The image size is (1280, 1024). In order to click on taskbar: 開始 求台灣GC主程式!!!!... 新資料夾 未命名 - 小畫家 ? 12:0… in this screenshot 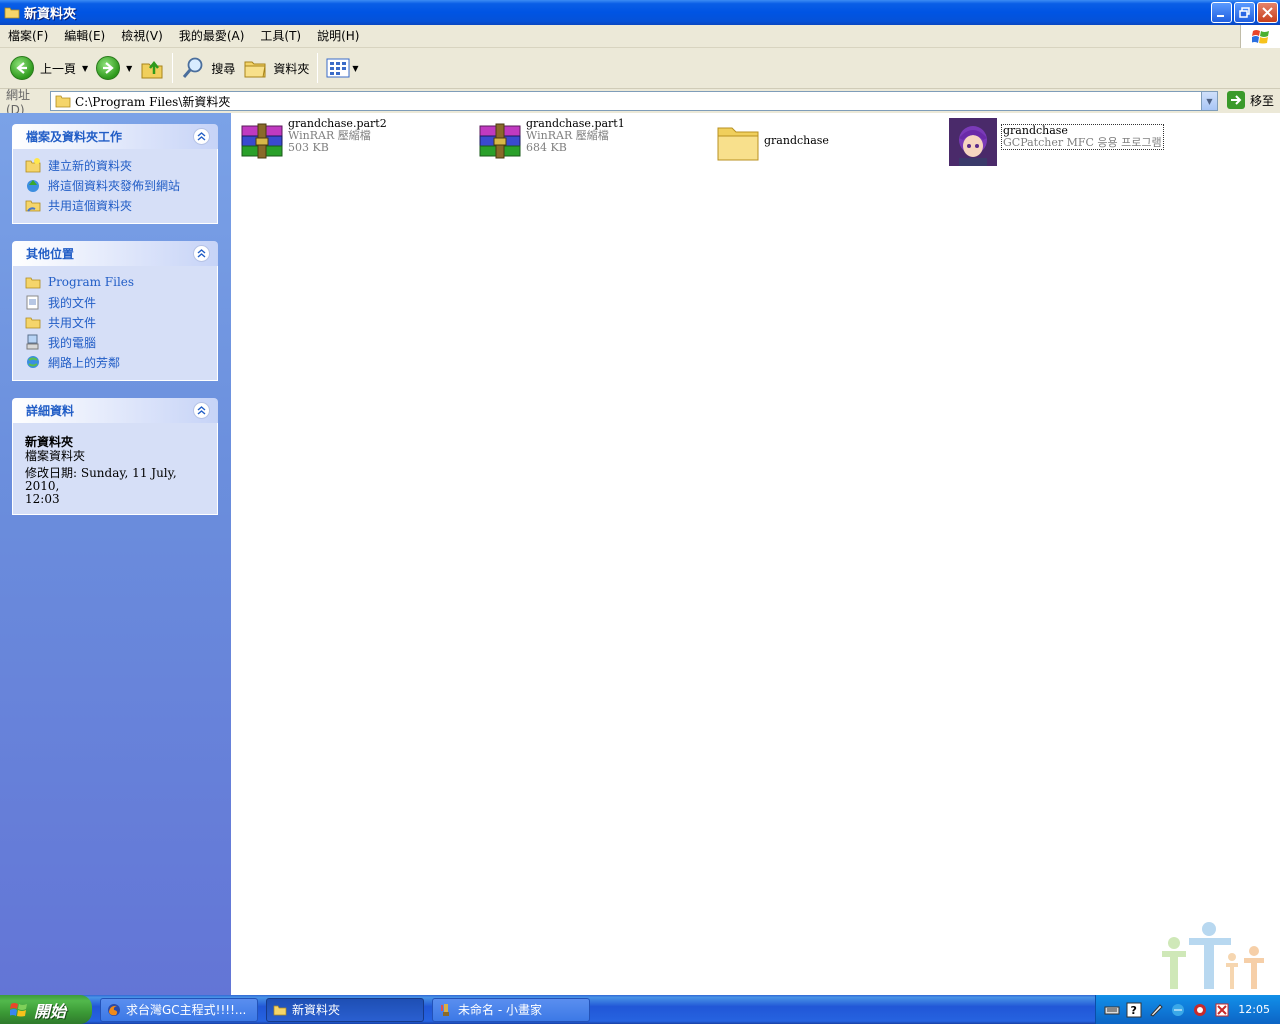, I will do `click(640, 1009)`.